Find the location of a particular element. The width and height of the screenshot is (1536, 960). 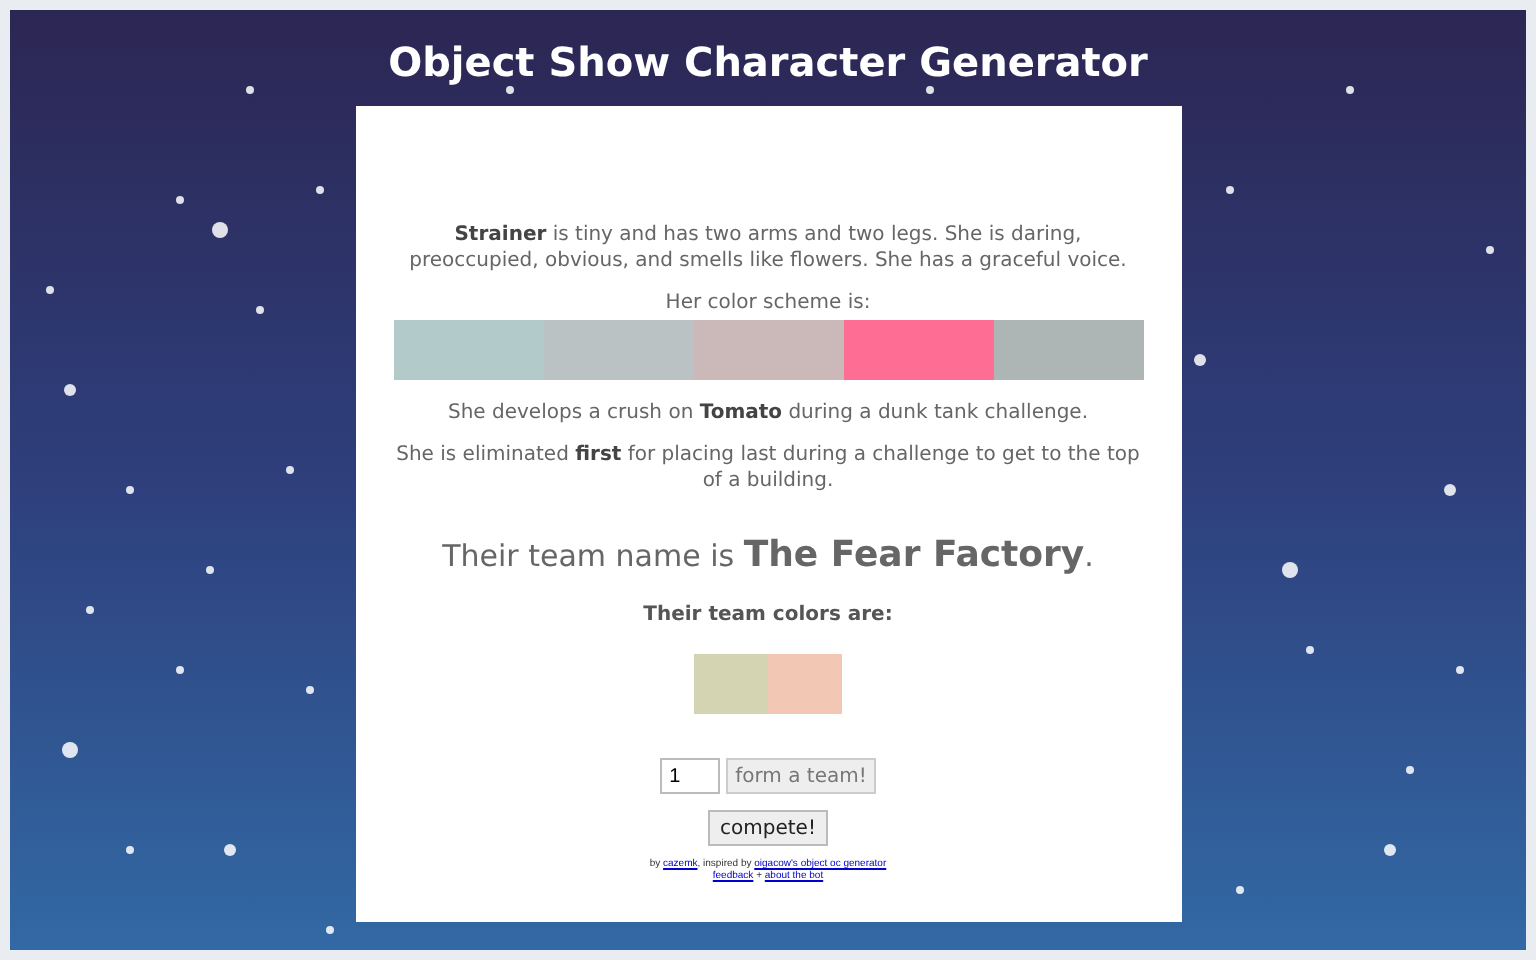

team-count-field: 1 is located at coordinates (689, 776).